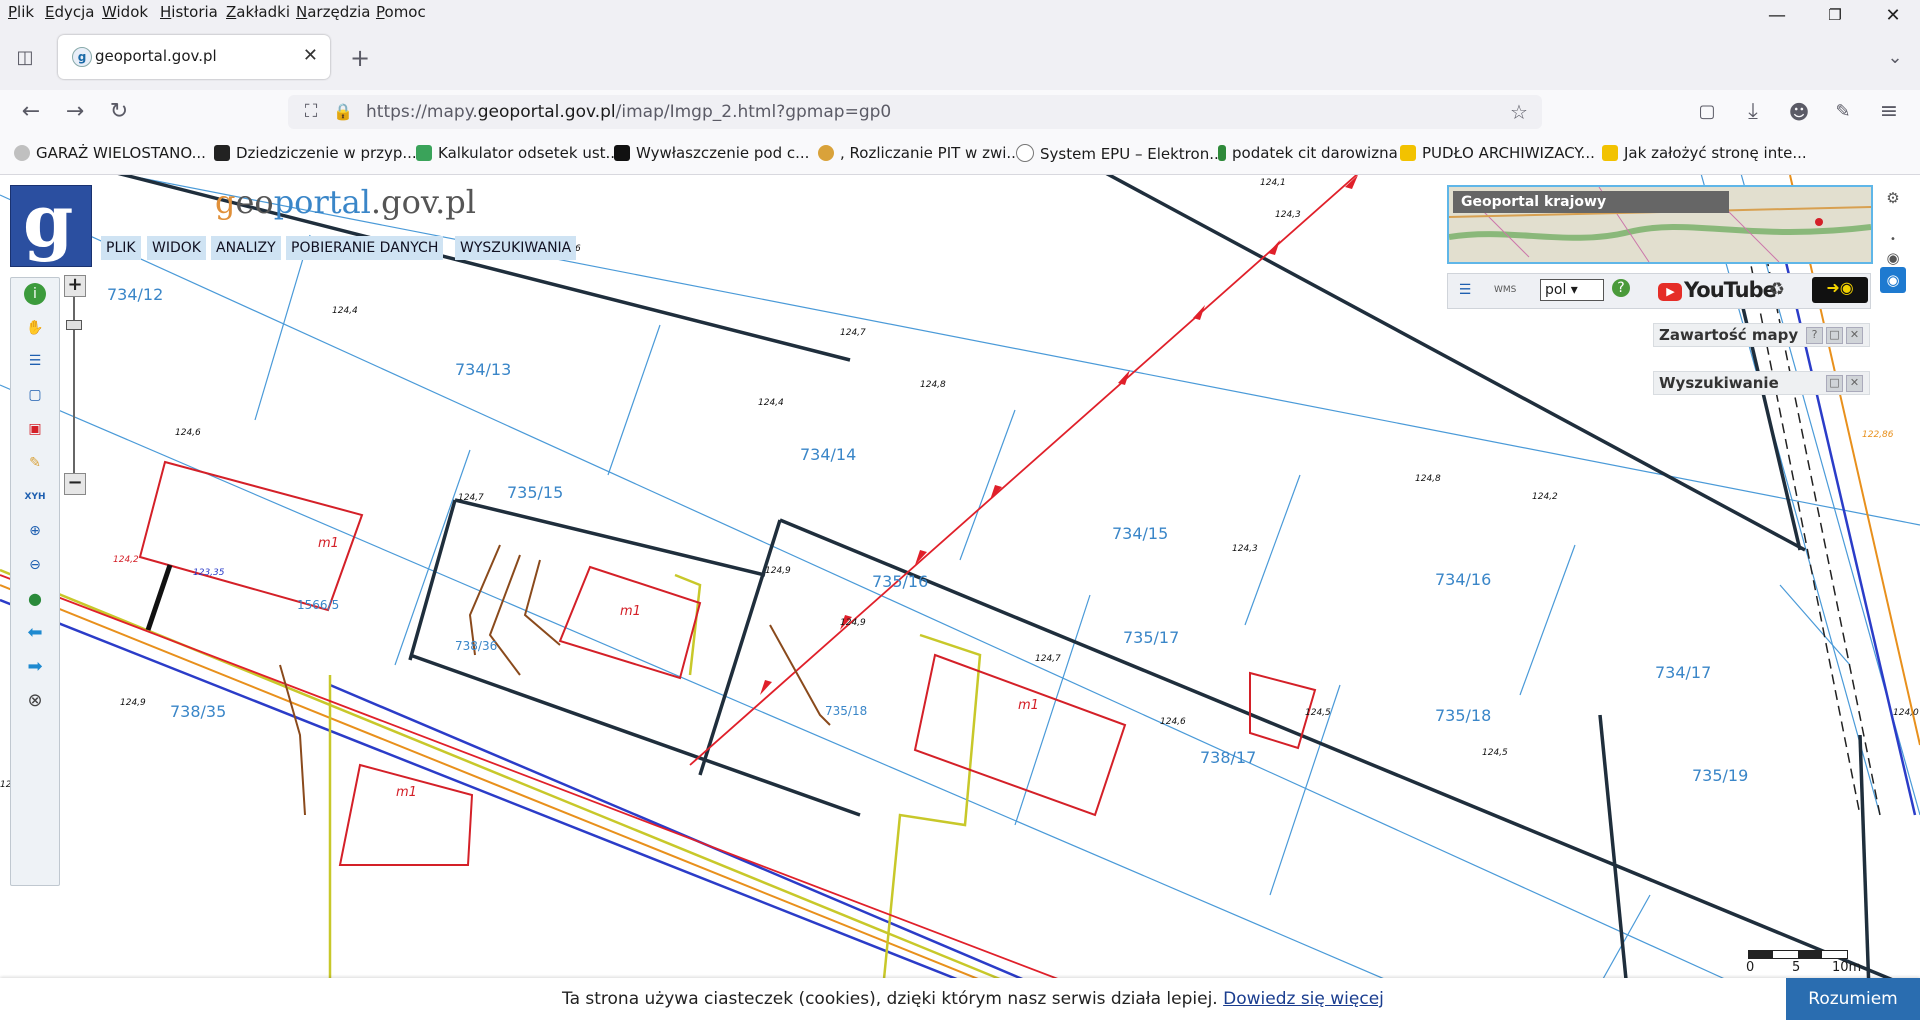 The height and width of the screenshot is (1020, 1920). Describe the element at coordinates (1799, 112) in the screenshot. I see `account-icon: ☻` at that location.